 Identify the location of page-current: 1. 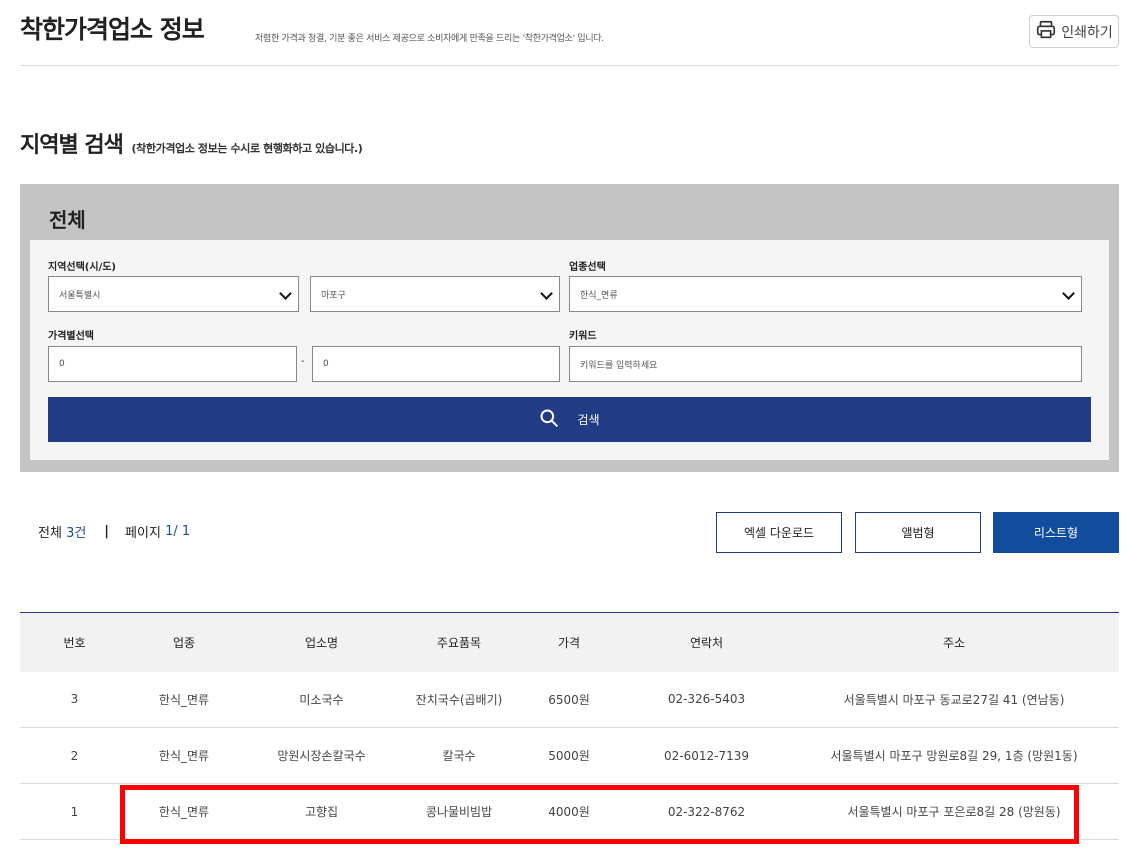
(169, 531).